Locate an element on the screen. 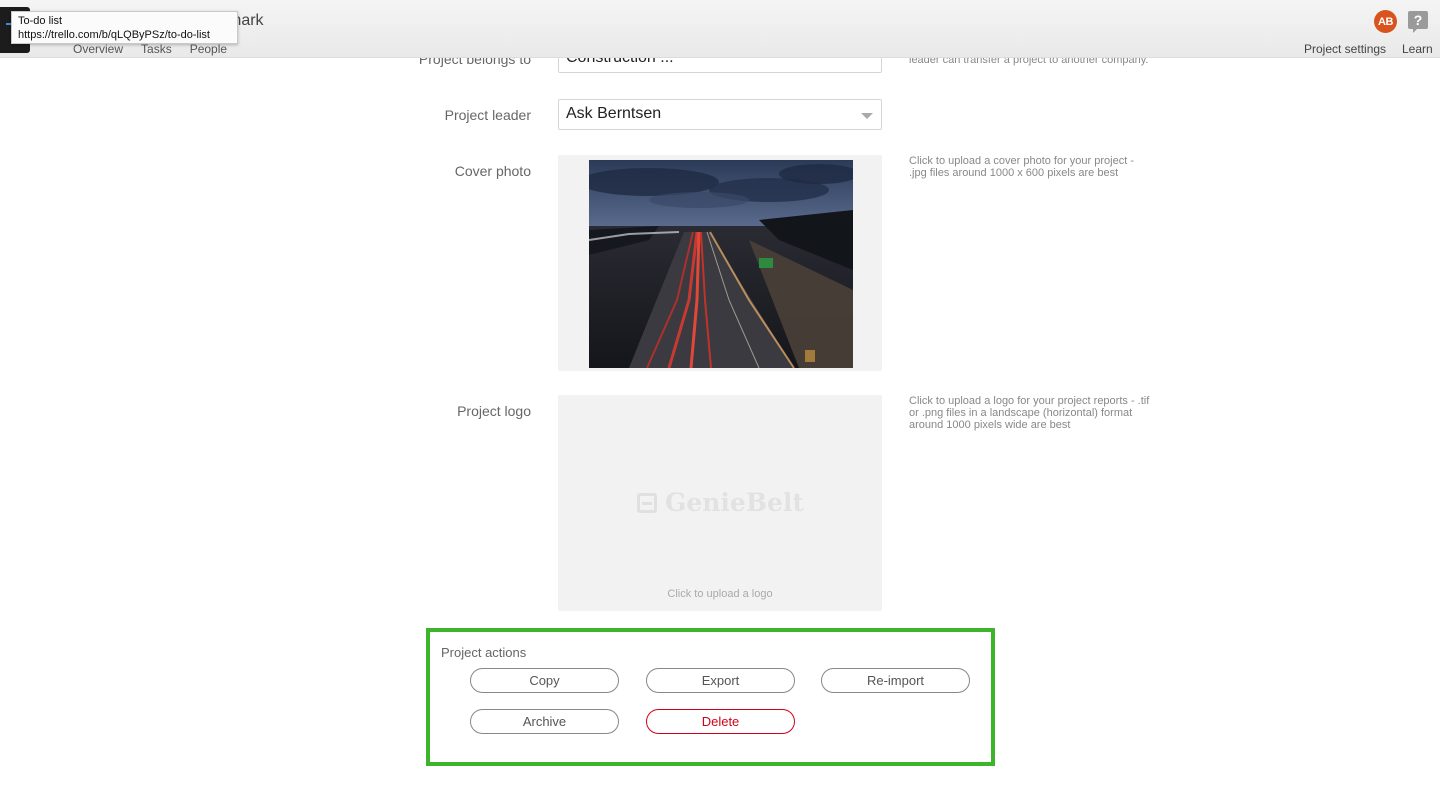 The height and width of the screenshot is (801, 1440). geniebelt-logo-icon is located at coordinates (647, 502).